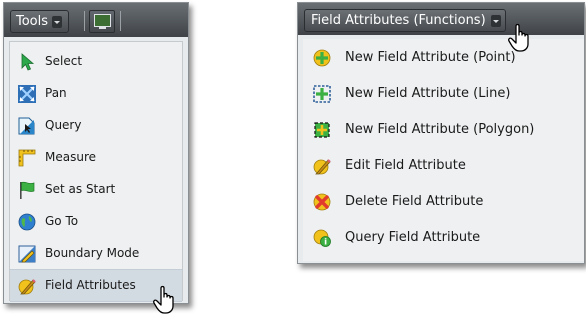 Image resolution: width=586 pixels, height=322 pixels. What do you see at coordinates (96, 93) in the screenshot?
I see `menu-item-pan: Pan` at bounding box center [96, 93].